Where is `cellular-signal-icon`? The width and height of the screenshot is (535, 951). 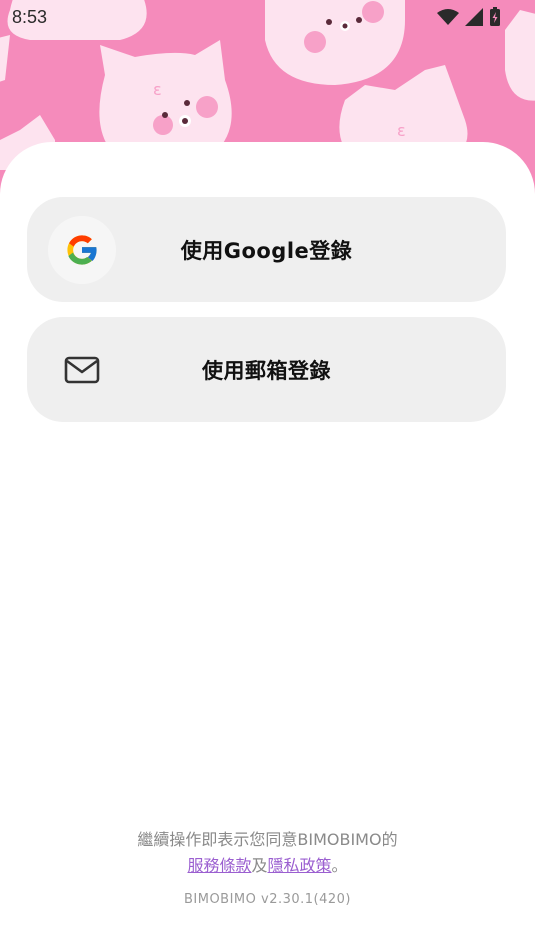
cellular-signal-icon is located at coordinates (474, 17).